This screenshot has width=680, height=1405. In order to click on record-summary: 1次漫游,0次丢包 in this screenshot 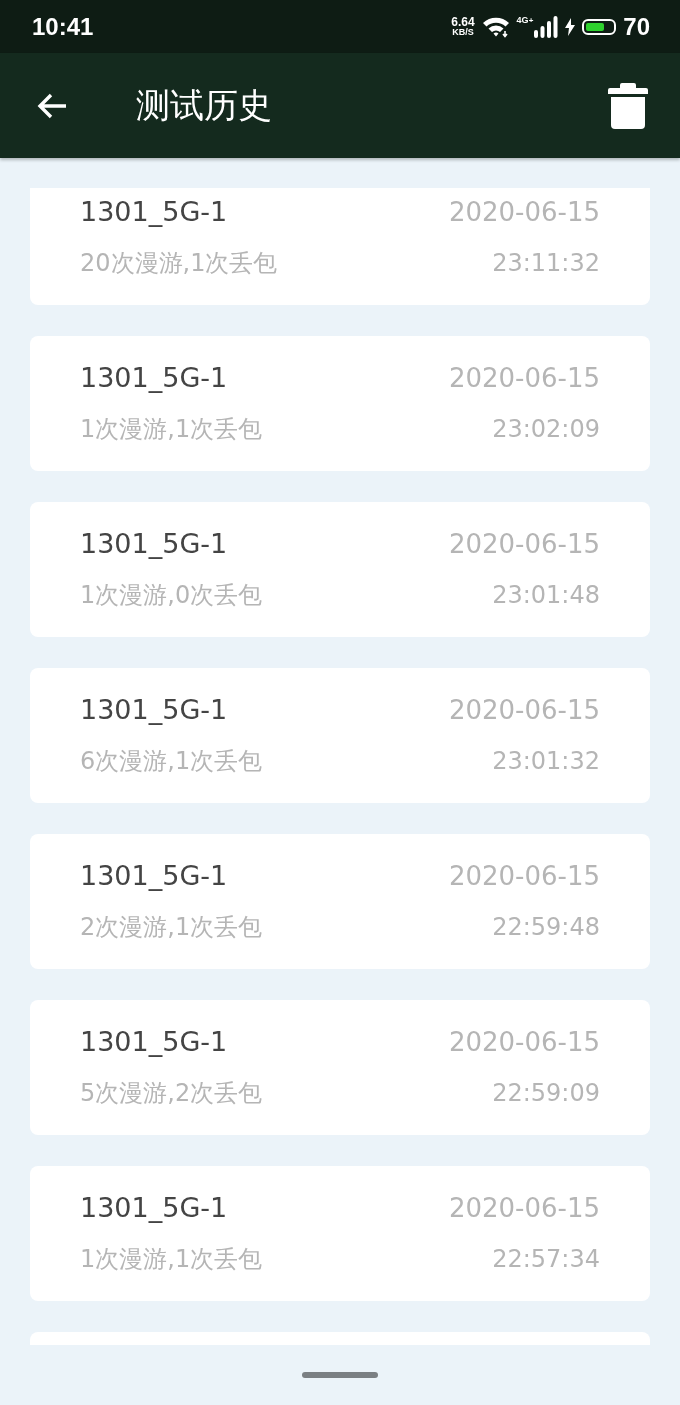, I will do `click(171, 595)`.